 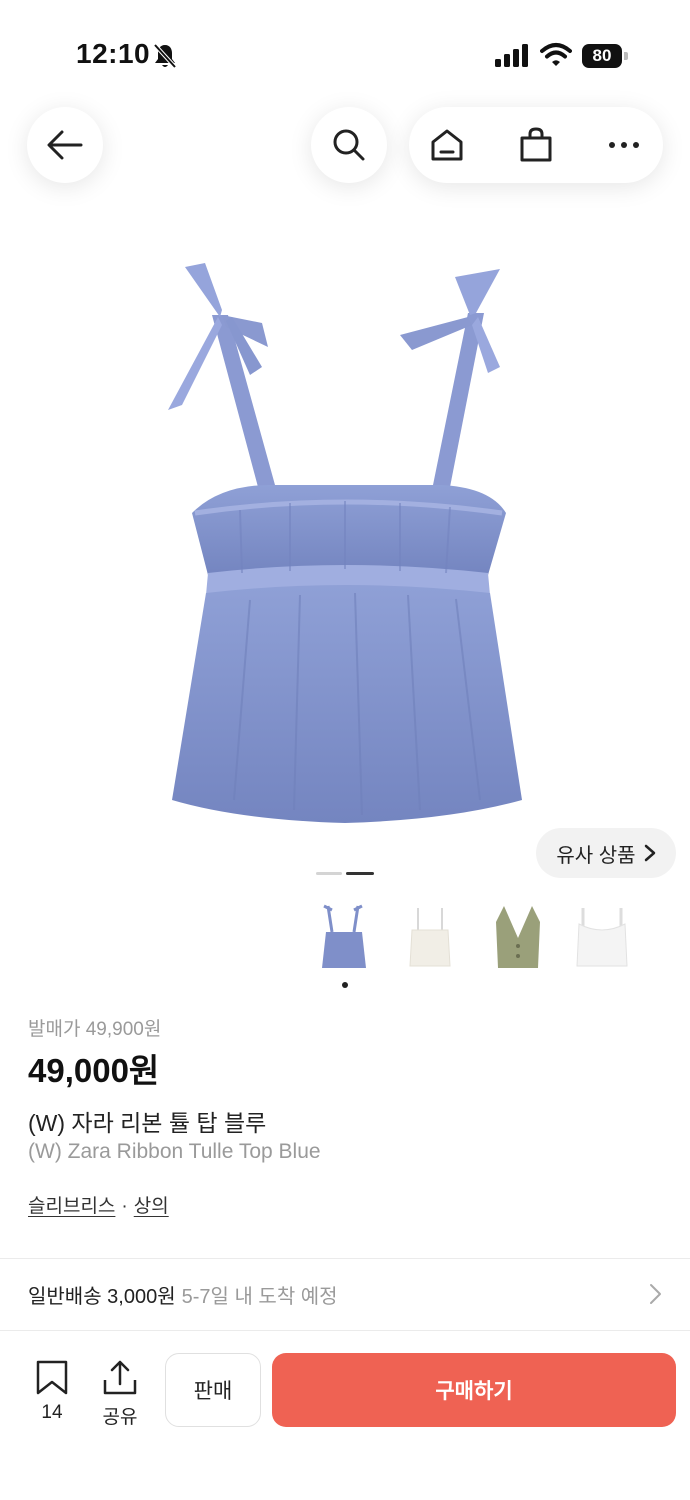 I want to click on back-arrow-icon, so click(x=65, y=145).